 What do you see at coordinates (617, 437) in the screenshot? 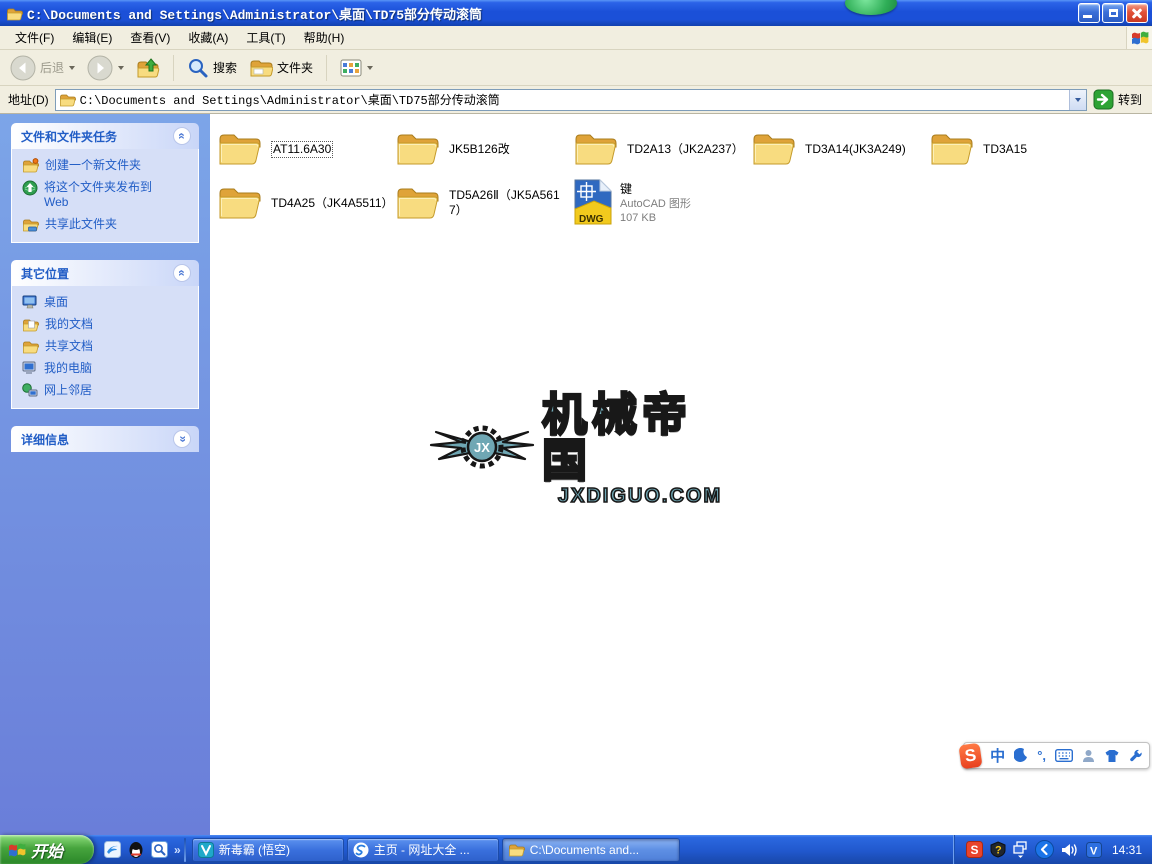
I see `watermark-title: 机械帝国` at bounding box center [617, 437].